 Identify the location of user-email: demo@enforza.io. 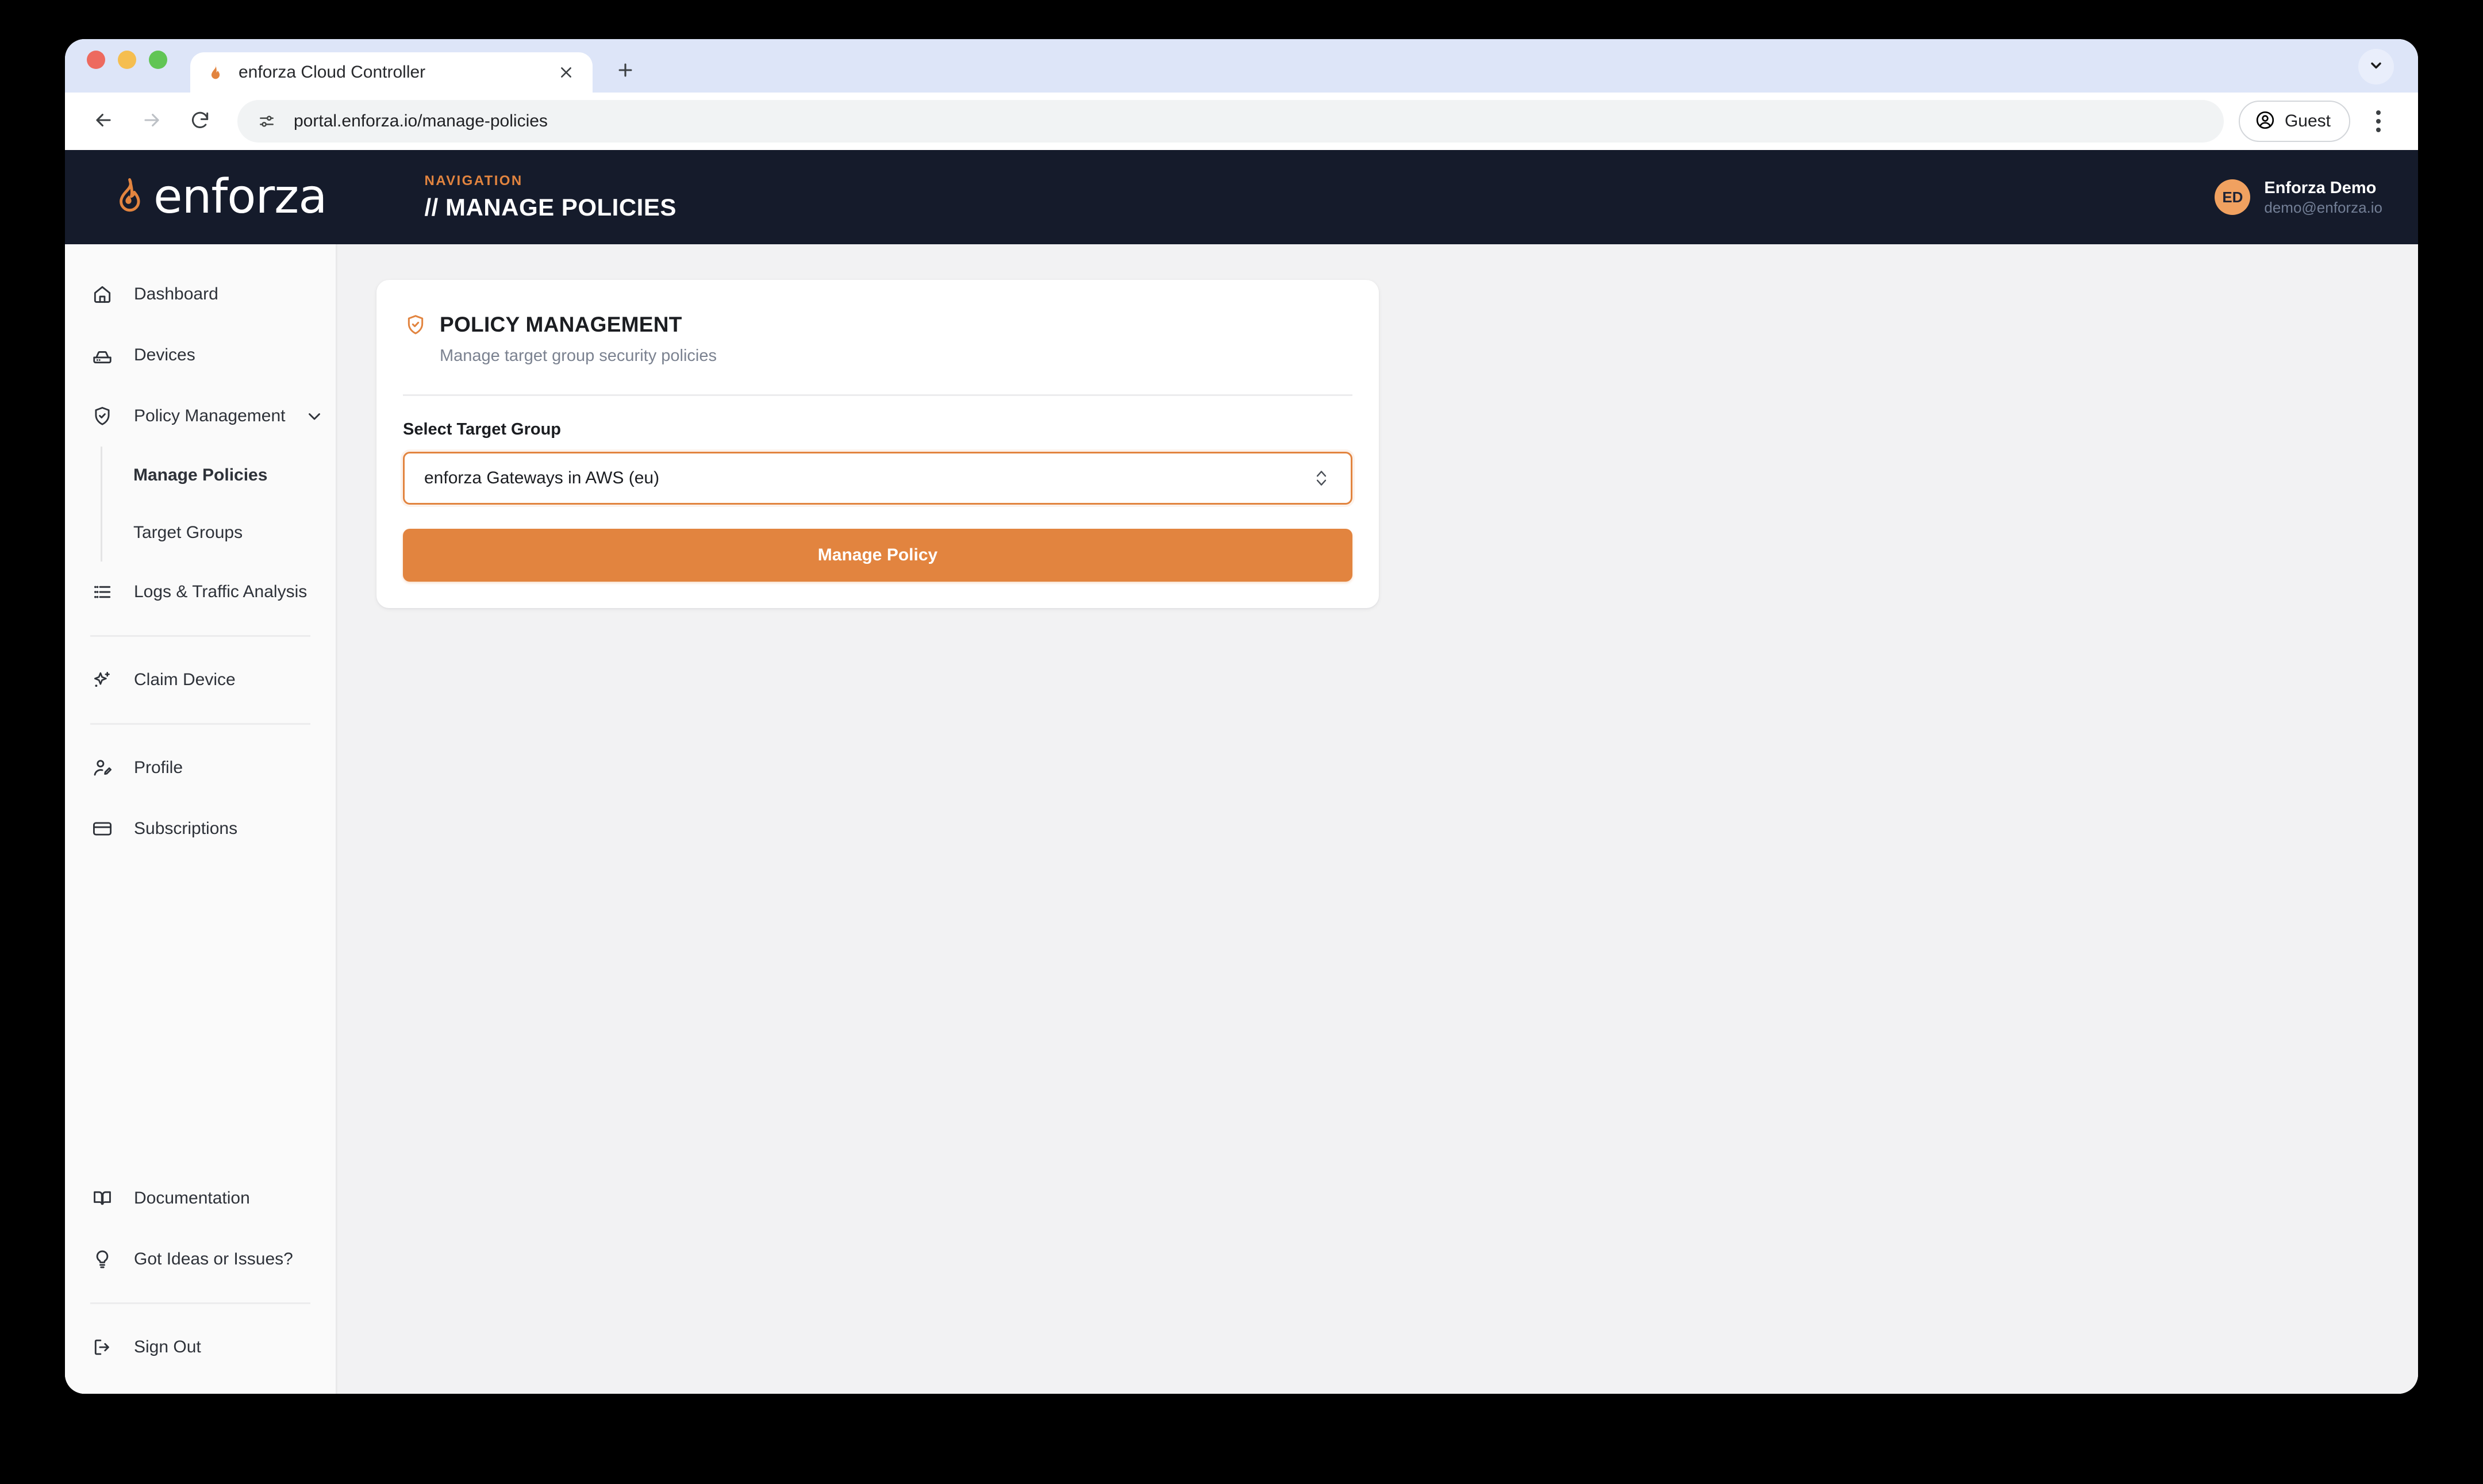
(2323, 207).